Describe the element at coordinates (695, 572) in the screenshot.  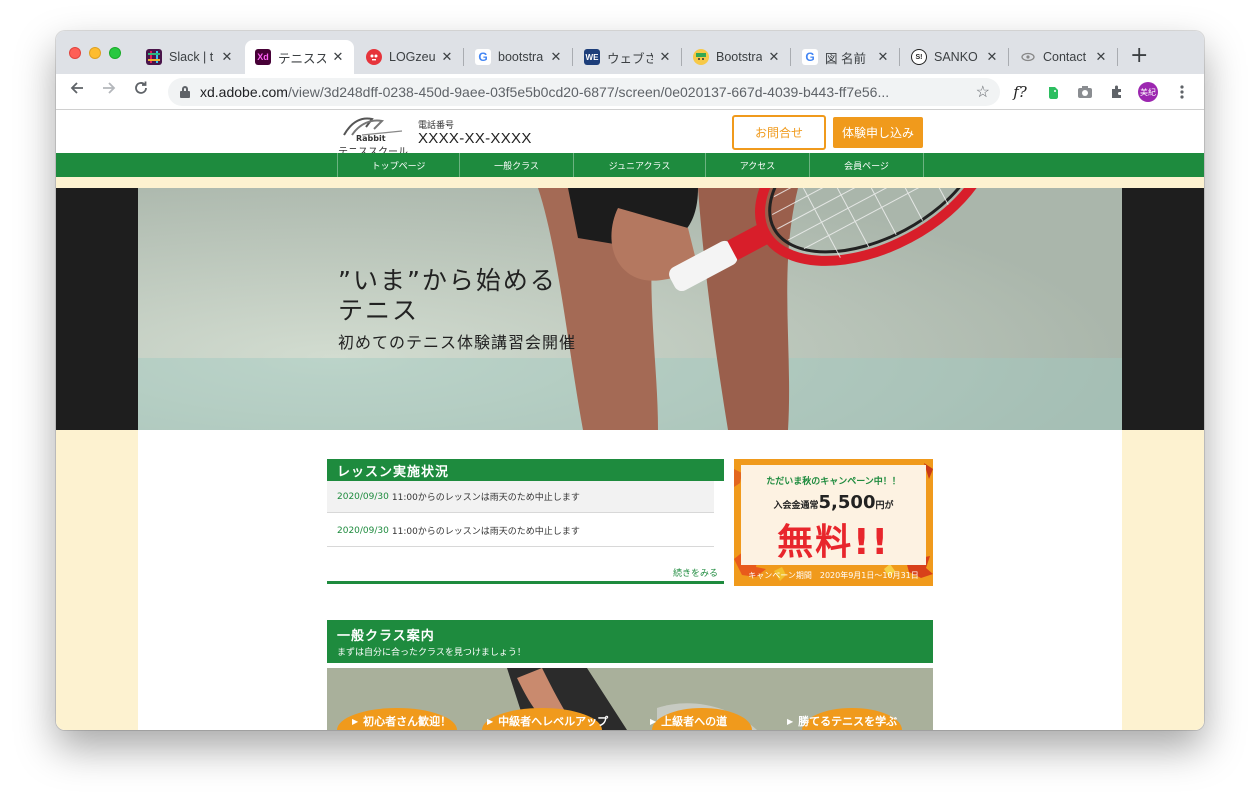
I see `lessons-more-link: 続きをみる` at that location.